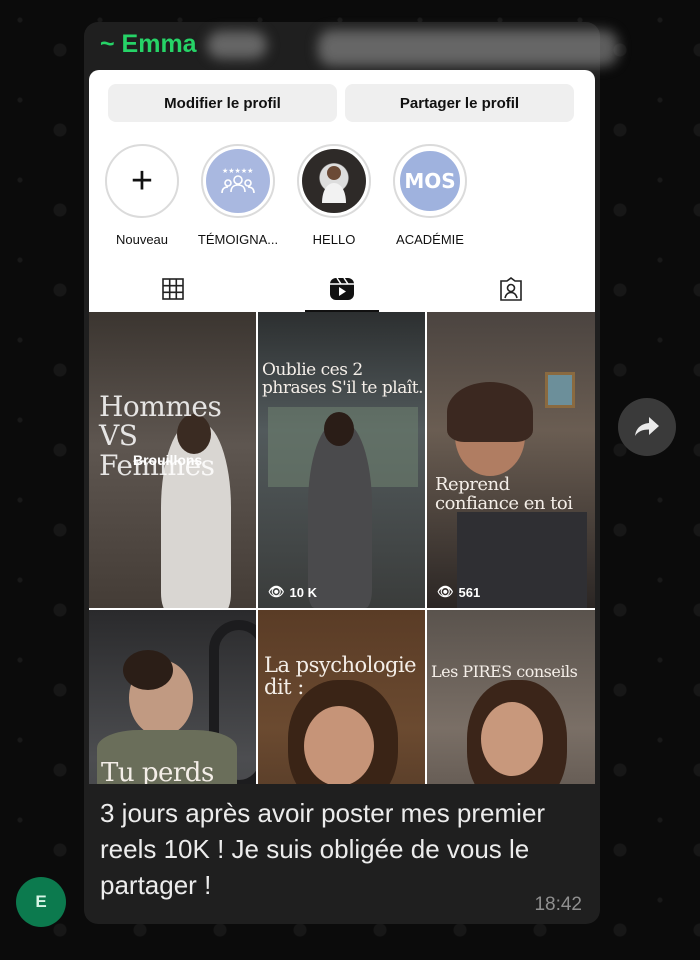 The image size is (700, 960). Describe the element at coordinates (238, 180) in the screenshot. I see `group-stars-icon: ★★★★★` at that location.